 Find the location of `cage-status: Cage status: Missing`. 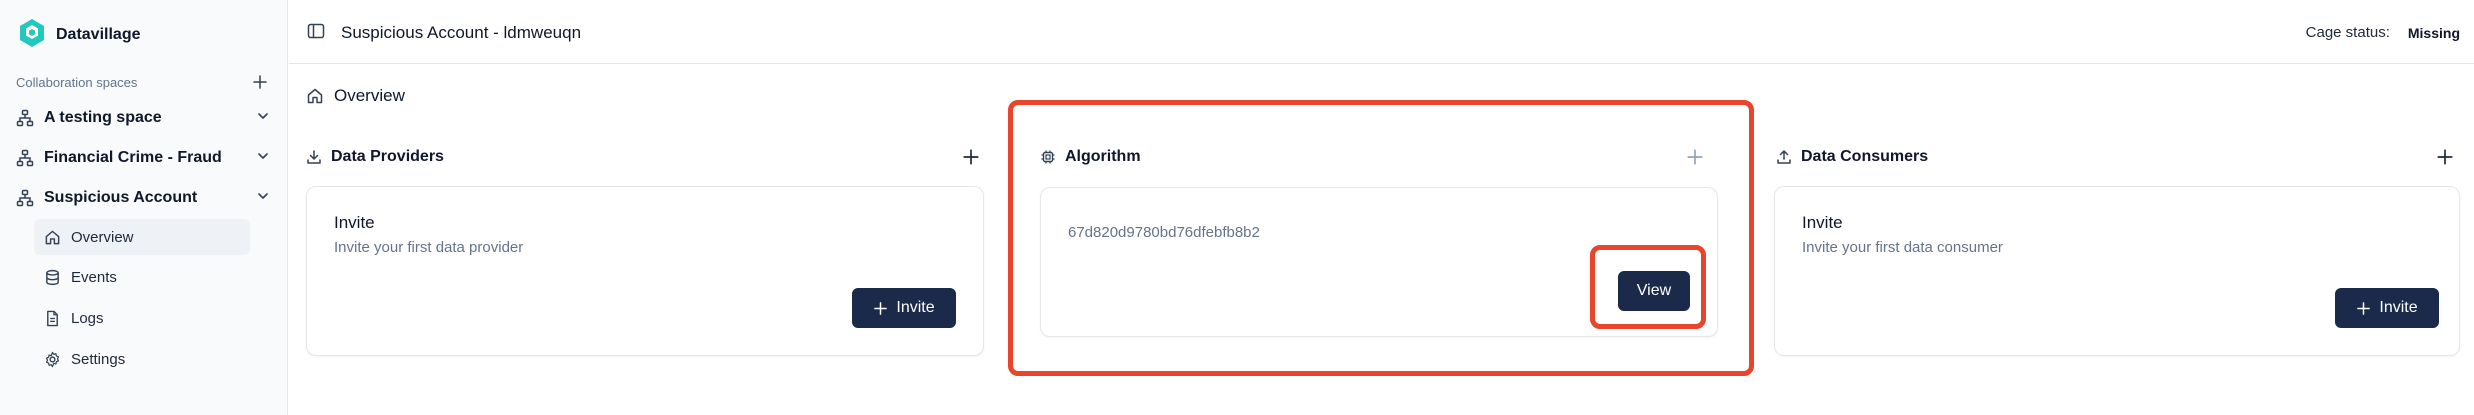

cage-status: Cage status: Missing is located at coordinates (2383, 32).